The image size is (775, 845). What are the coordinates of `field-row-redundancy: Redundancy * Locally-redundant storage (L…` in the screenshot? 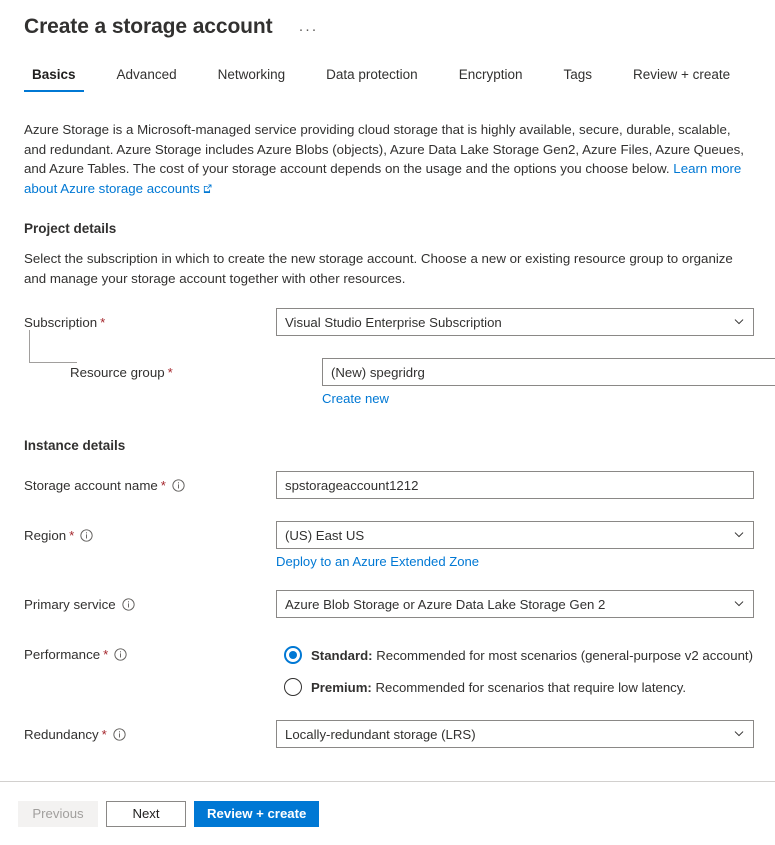 It's located at (389, 735).